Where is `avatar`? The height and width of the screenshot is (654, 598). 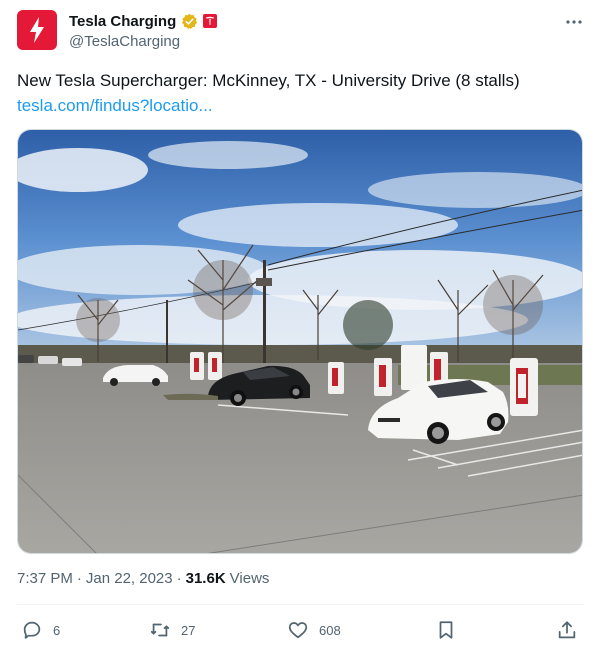 avatar is located at coordinates (37, 30).